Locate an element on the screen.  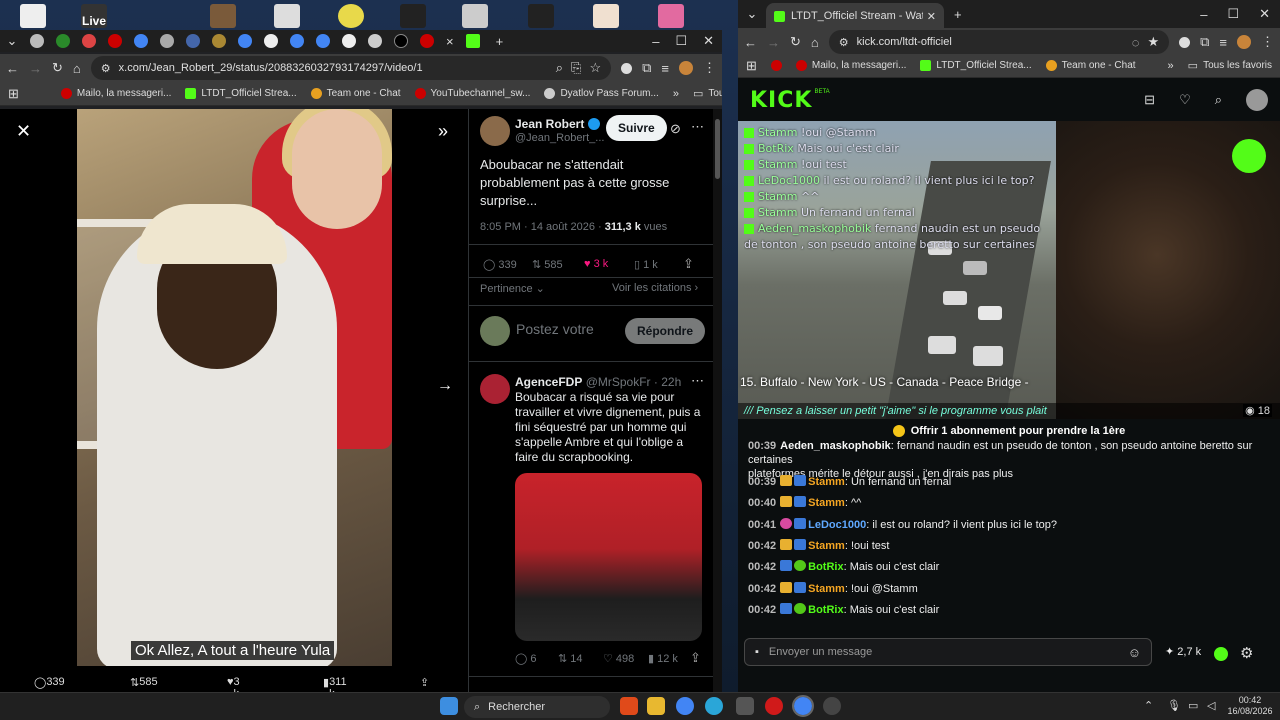
user-avatar is located at coordinates (1257, 100).